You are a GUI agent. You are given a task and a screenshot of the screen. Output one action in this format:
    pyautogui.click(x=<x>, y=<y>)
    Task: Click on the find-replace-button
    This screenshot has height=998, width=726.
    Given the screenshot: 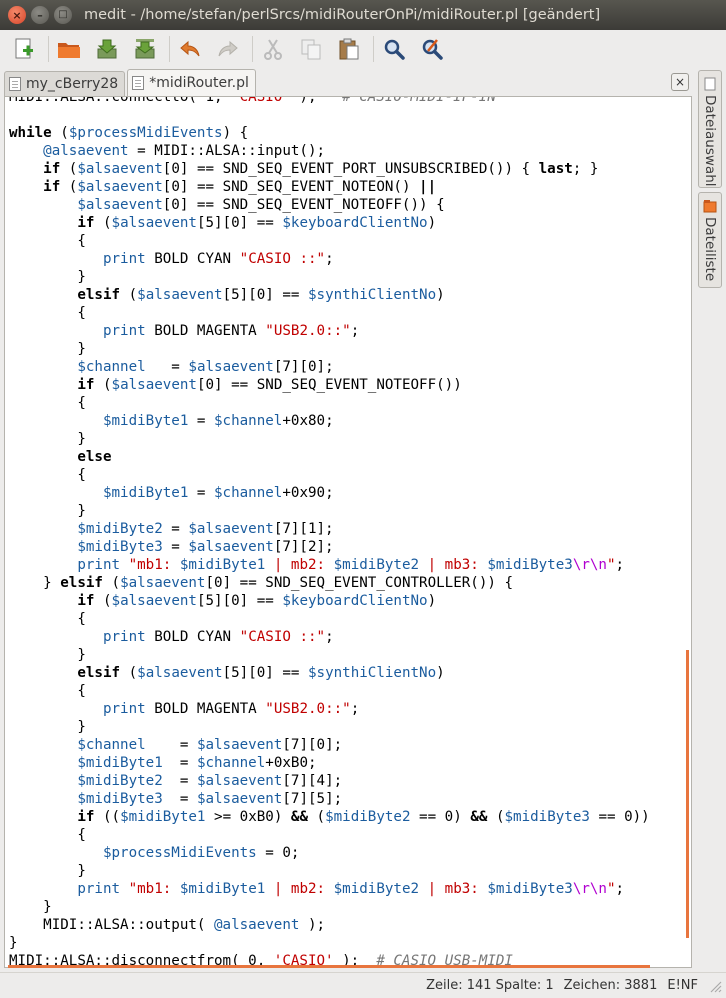 What is the action you would take?
    pyautogui.click(x=432, y=49)
    